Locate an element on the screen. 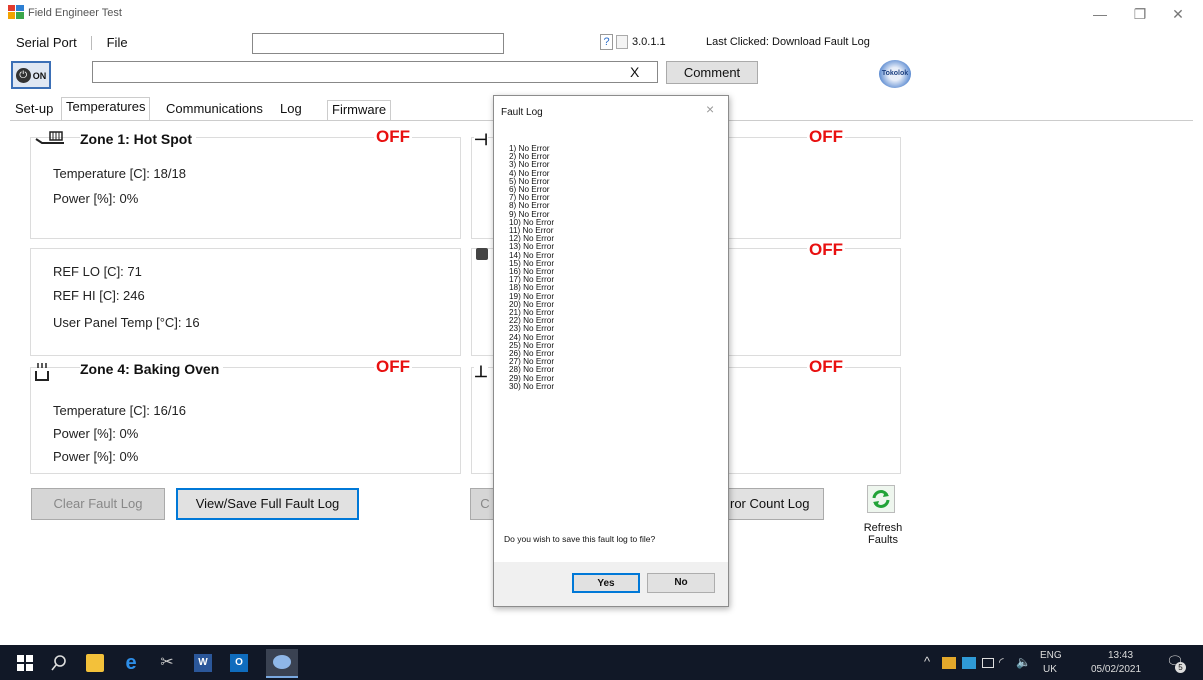 The width and height of the screenshot is (1203, 680). clock-date: 05/02/2021 is located at coordinates (1116, 669).